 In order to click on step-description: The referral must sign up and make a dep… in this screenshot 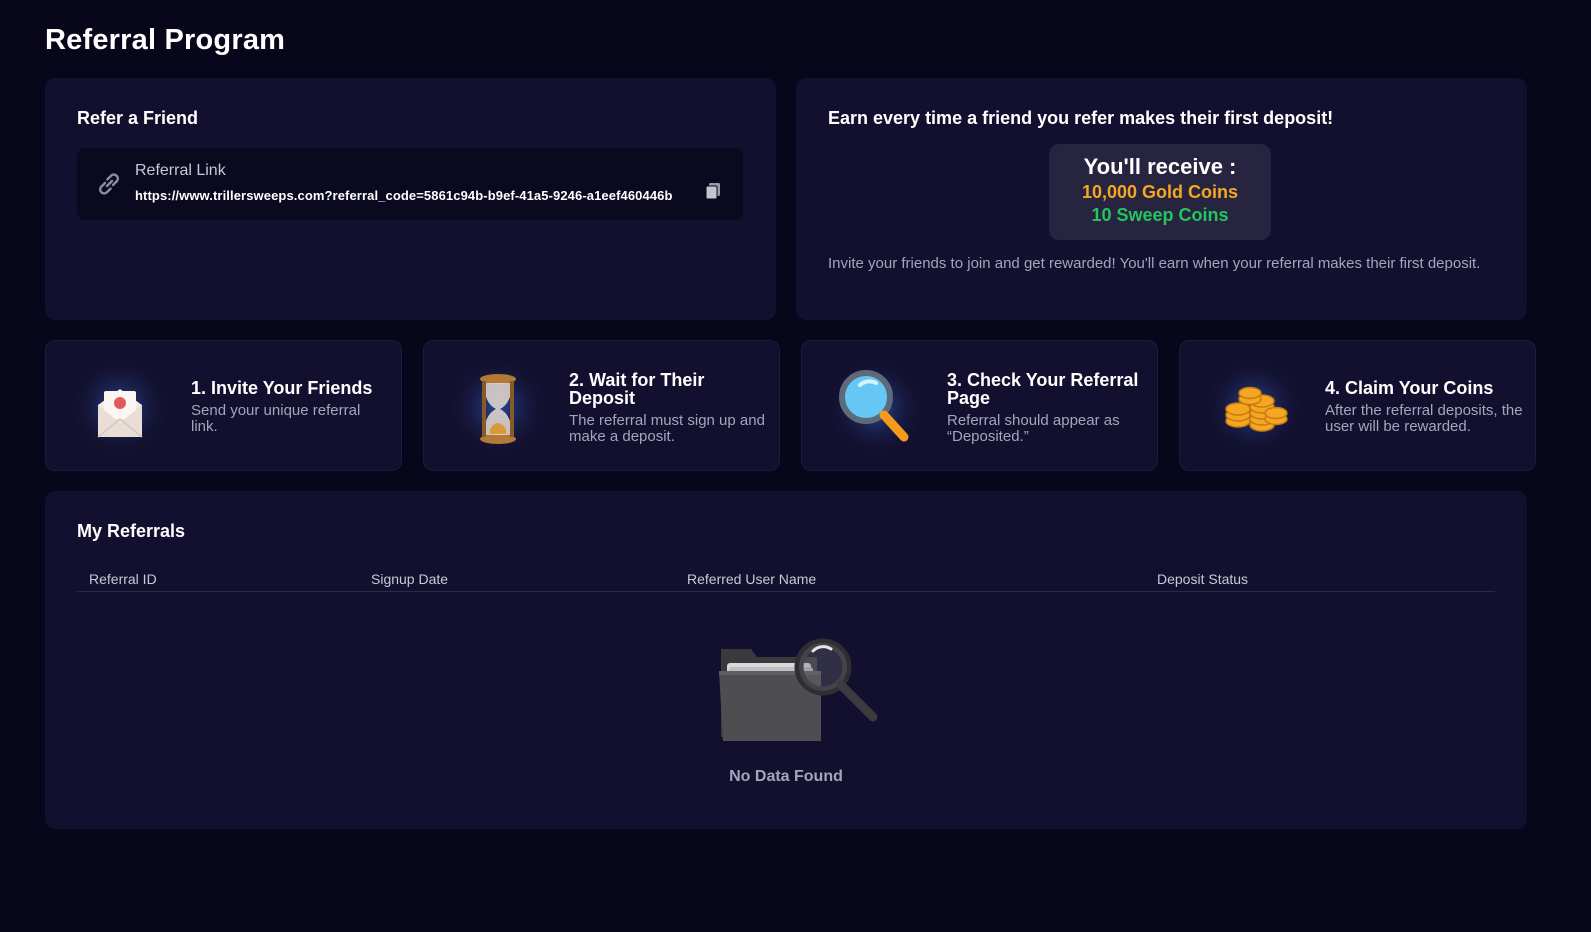, I will do `click(667, 428)`.